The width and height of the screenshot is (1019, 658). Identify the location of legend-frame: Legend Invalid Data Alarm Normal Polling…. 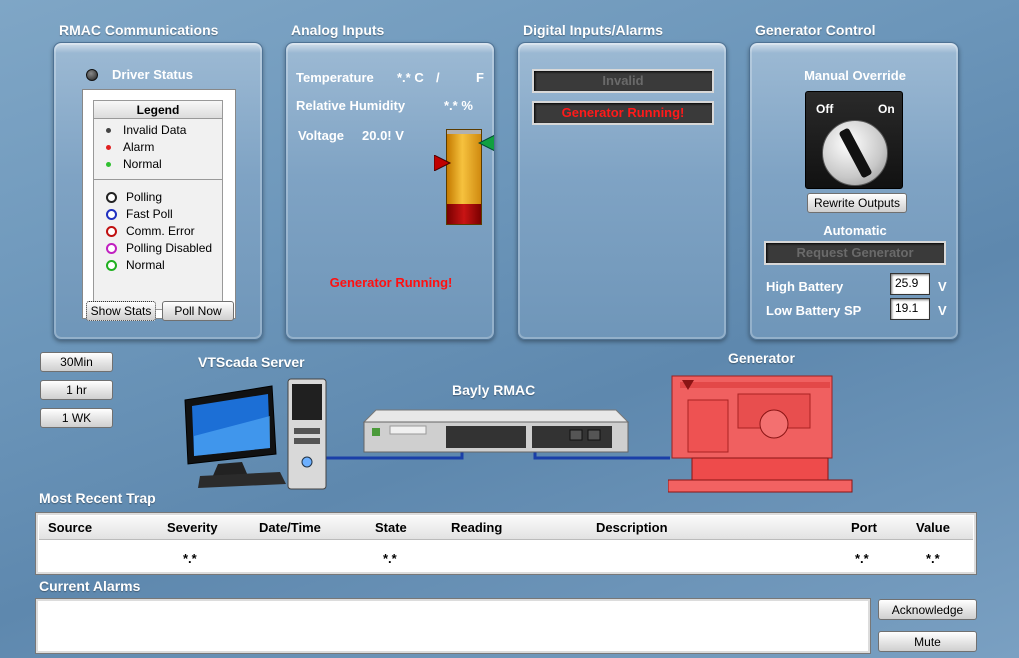
(159, 204).